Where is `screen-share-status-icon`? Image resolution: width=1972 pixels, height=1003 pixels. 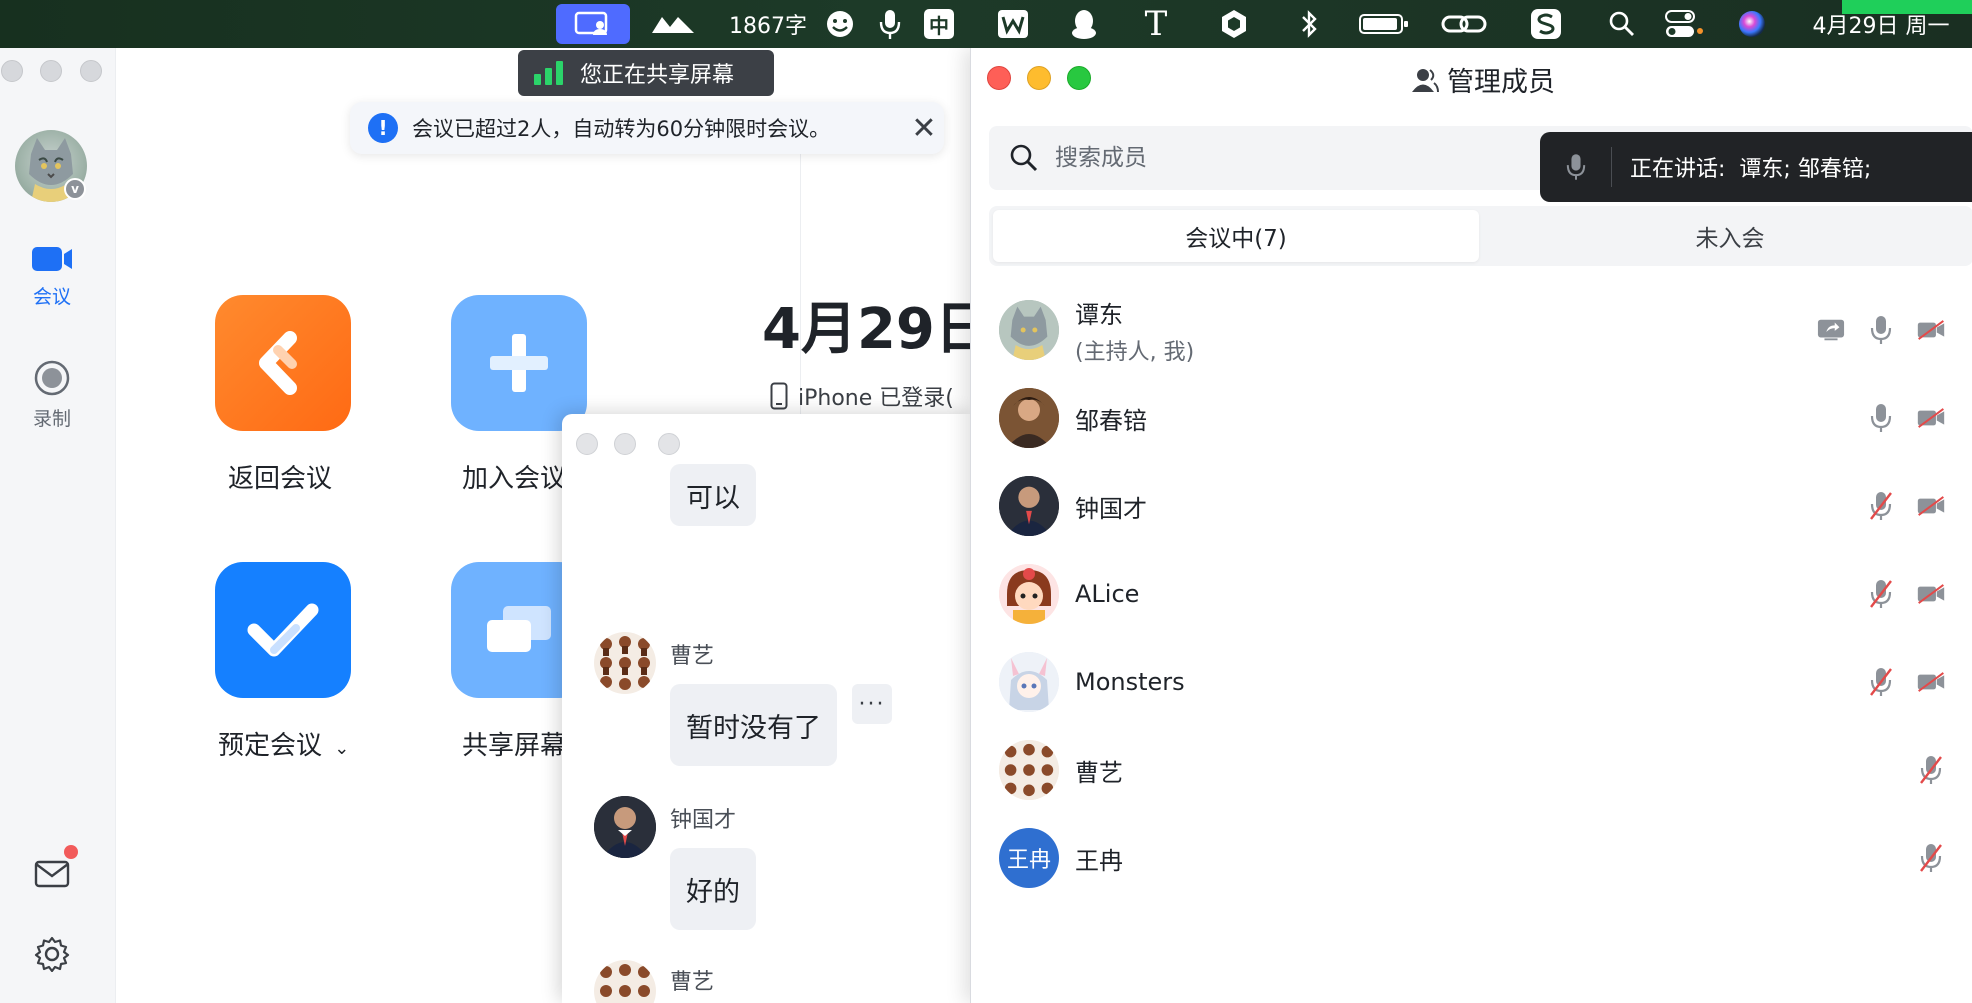
screen-share-status-icon is located at coordinates (593, 24).